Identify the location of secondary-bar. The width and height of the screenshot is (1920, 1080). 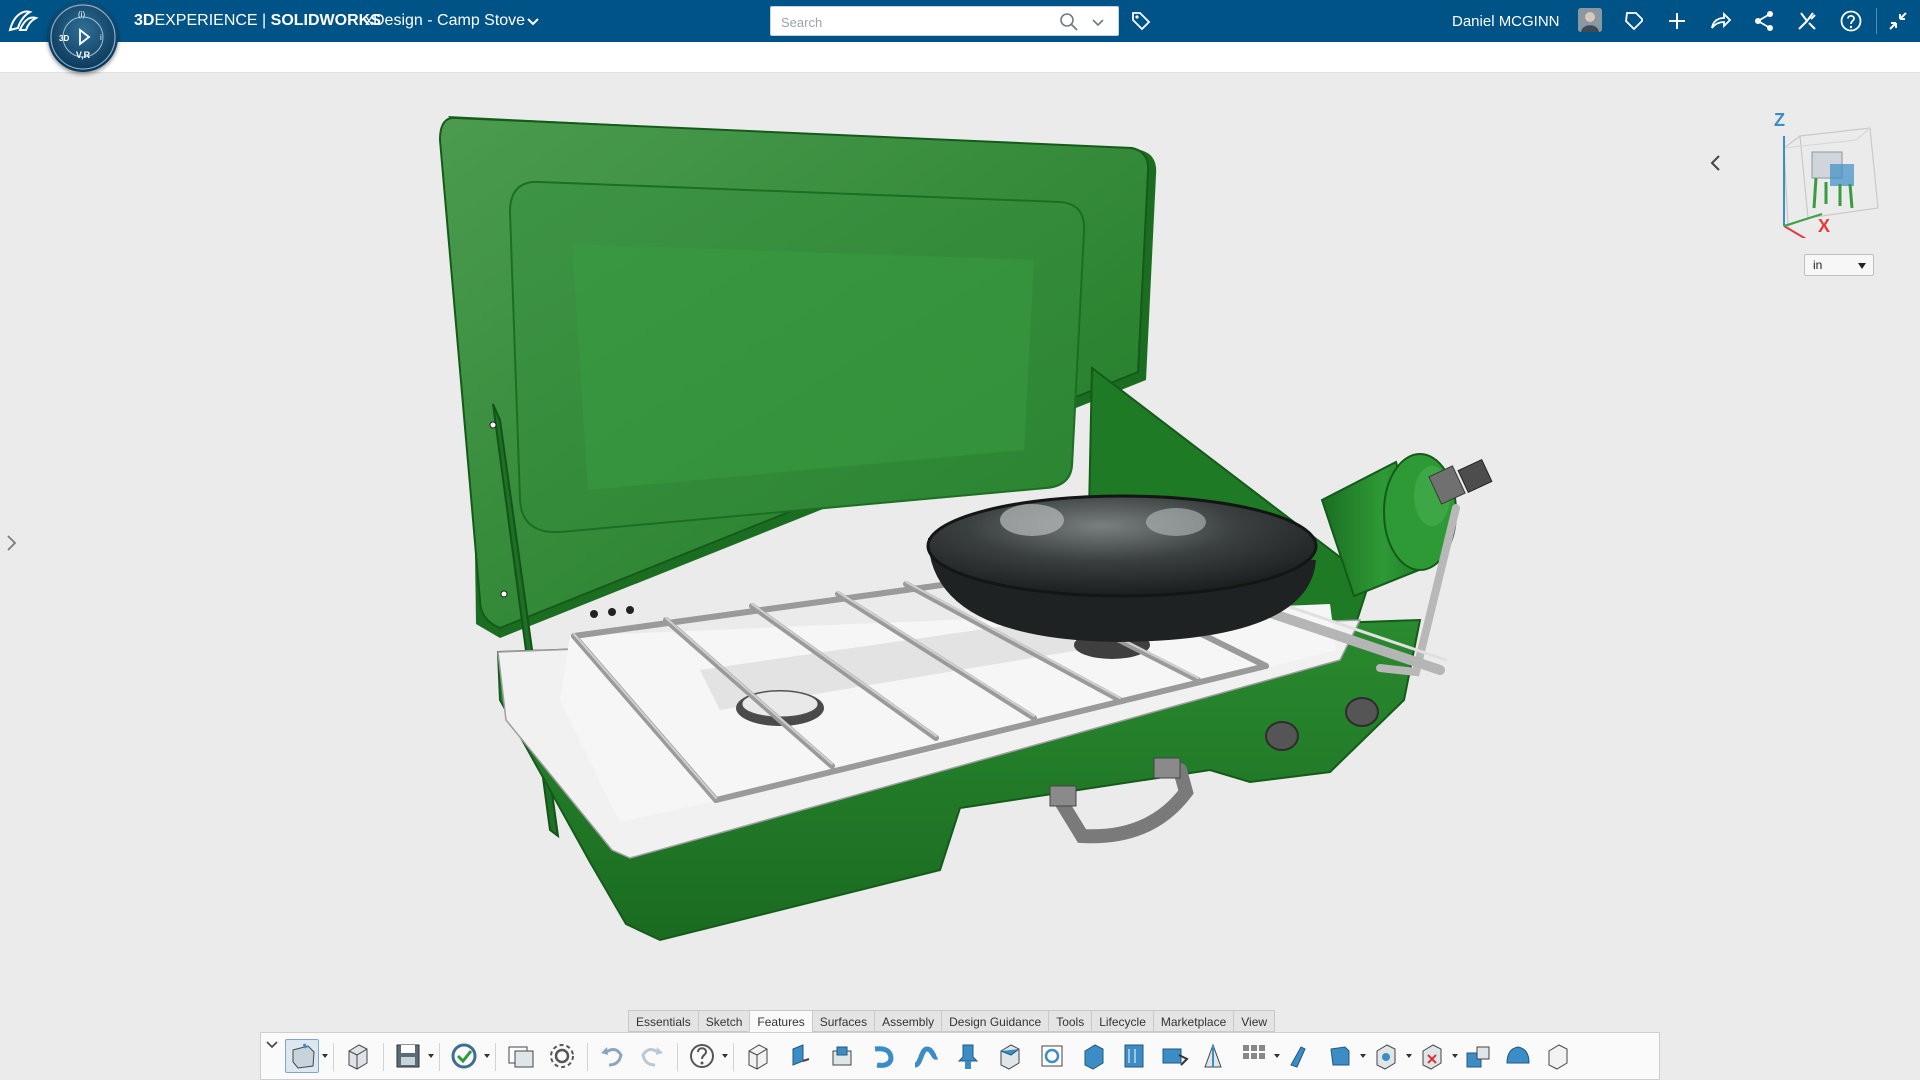
(960, 57).